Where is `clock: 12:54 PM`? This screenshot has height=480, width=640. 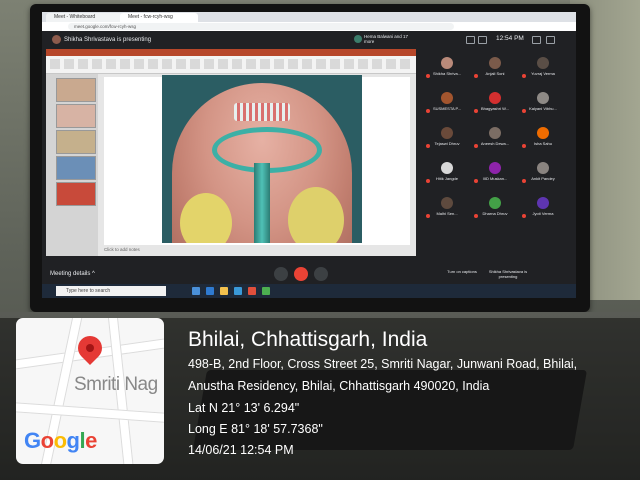
clock: 12:54 PM is located at coordinates (510, 38).